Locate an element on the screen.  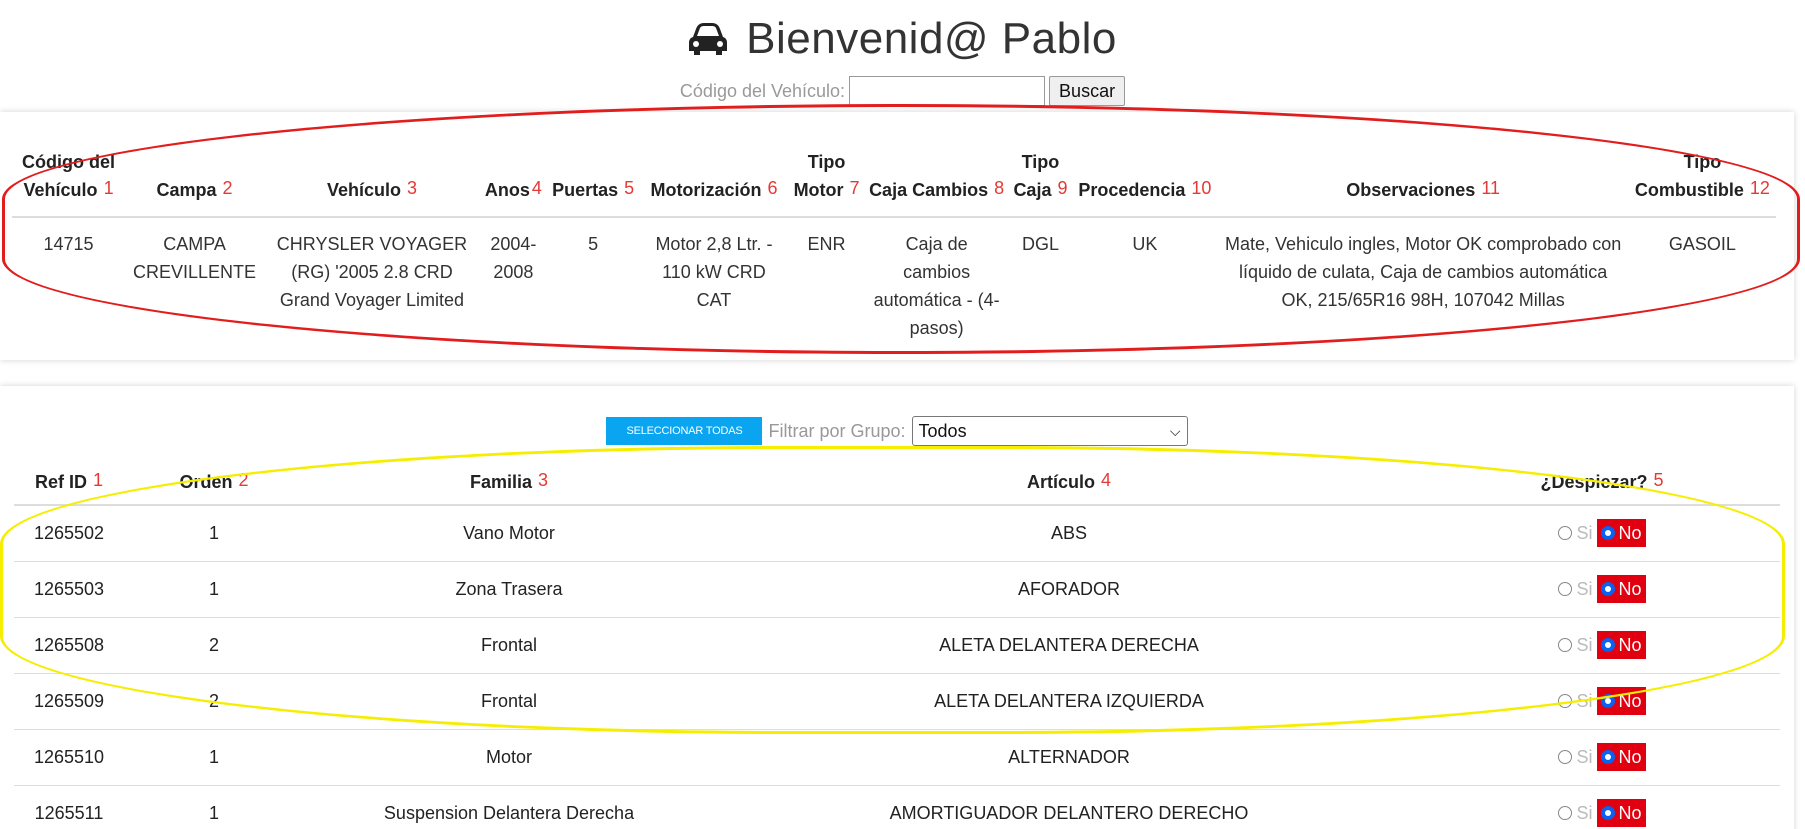
col-anos: Anos 4 is located at coordinates (513, 180).